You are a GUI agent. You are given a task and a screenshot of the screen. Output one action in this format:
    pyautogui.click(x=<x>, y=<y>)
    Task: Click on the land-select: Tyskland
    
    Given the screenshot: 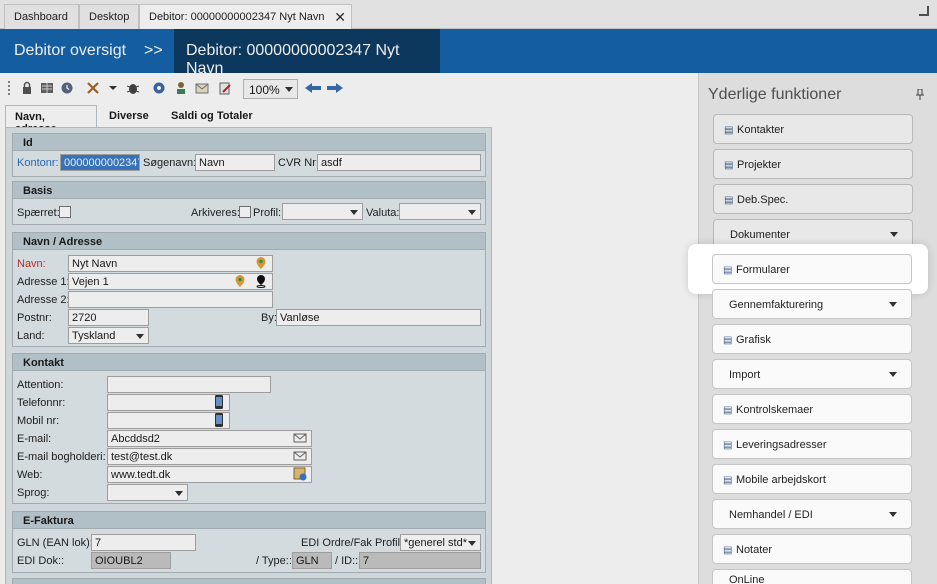 What is the action you would take?
    pyautogui.click(x=108, y=335)
    